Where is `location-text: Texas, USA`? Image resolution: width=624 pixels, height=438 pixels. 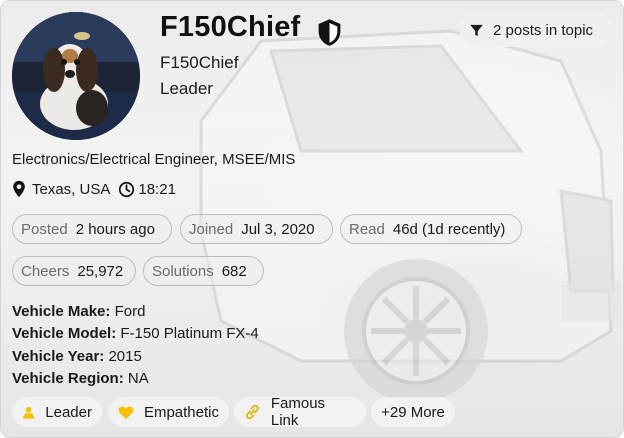 location-text: Texas, USA is located at coordinates (71, 189).